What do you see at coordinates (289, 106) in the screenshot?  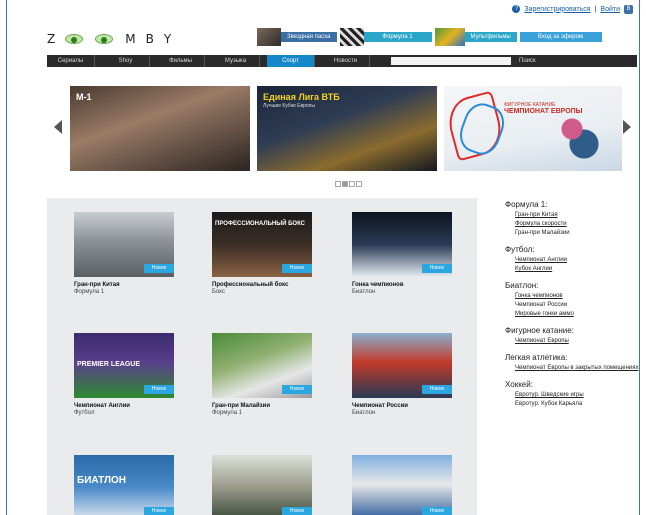 I see `slide-subtitle: Лучшие Кубки Европы` at bounding box center [289, 106].